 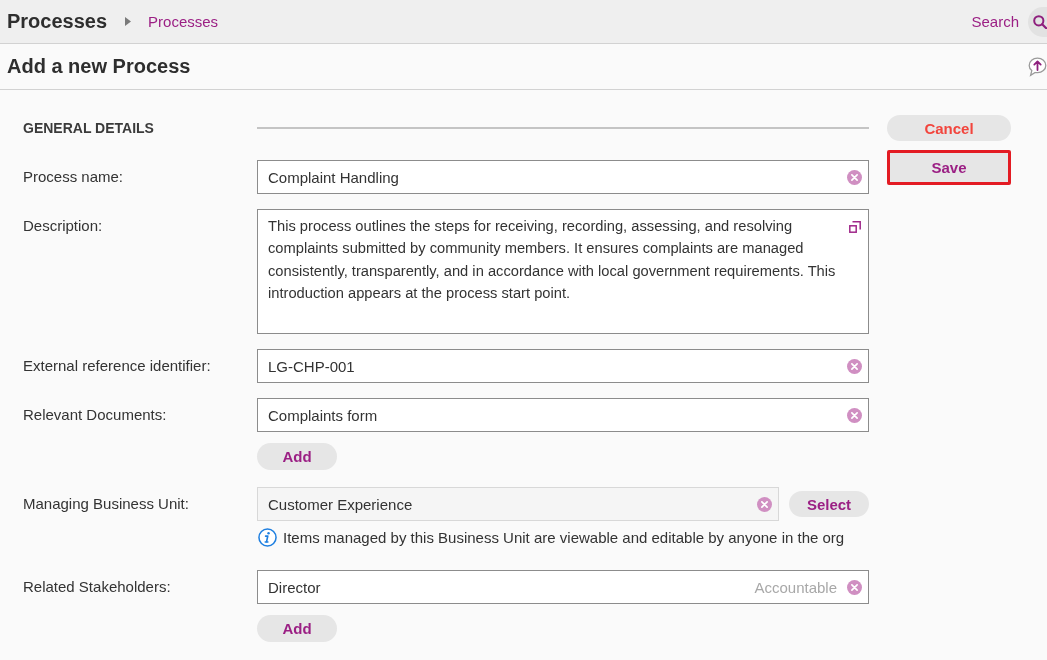 What do you see at coordinates (63, 226) in the screenshot?
I see `field-label: Description:` at bounding box center [63, 226].